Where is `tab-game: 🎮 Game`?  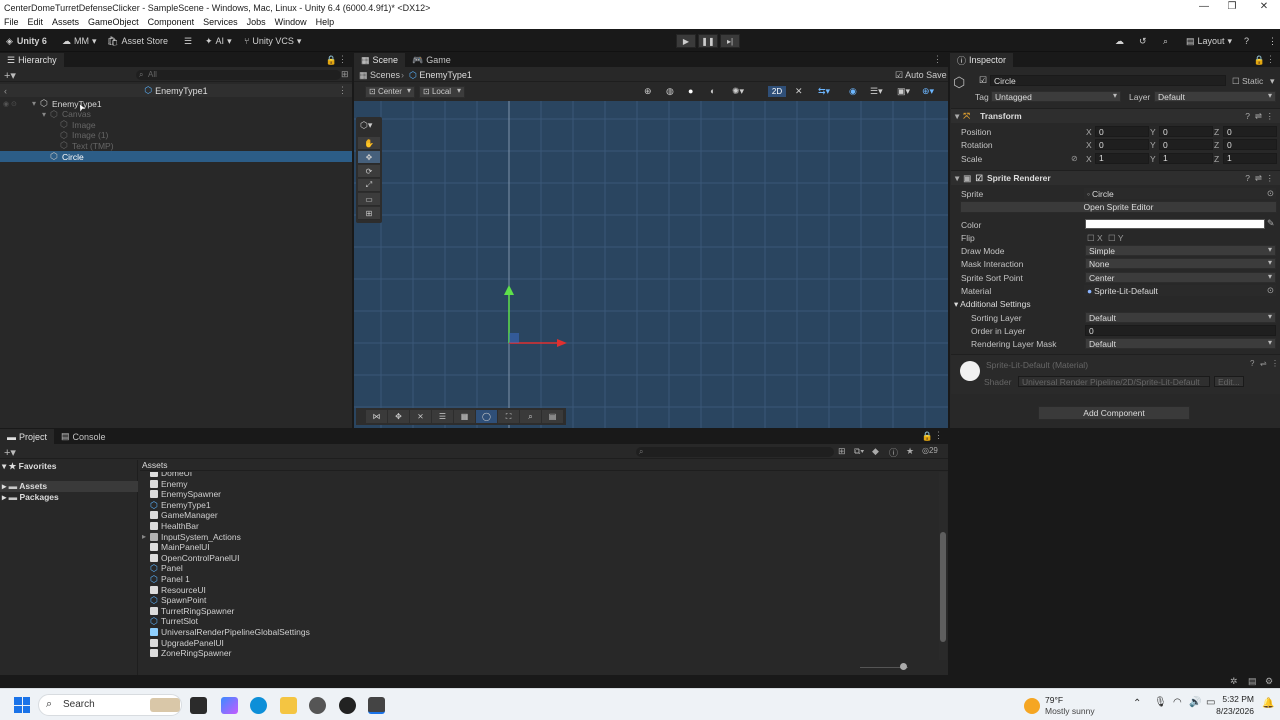 tab-game: 🎮 Game is located at coordinates (431, 60).